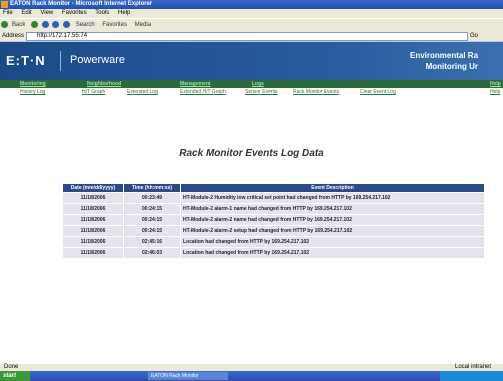  Describe the element at coordinates (15, 376) in the screenshot. I see `start-button: start` at that location.